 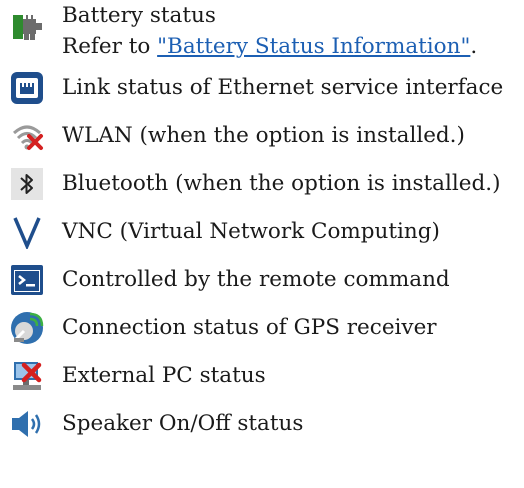 What do you see at coordinates (27, 88) in the screenshot?
I see `ethernet-link-icon` at bounding box center [27, 88].